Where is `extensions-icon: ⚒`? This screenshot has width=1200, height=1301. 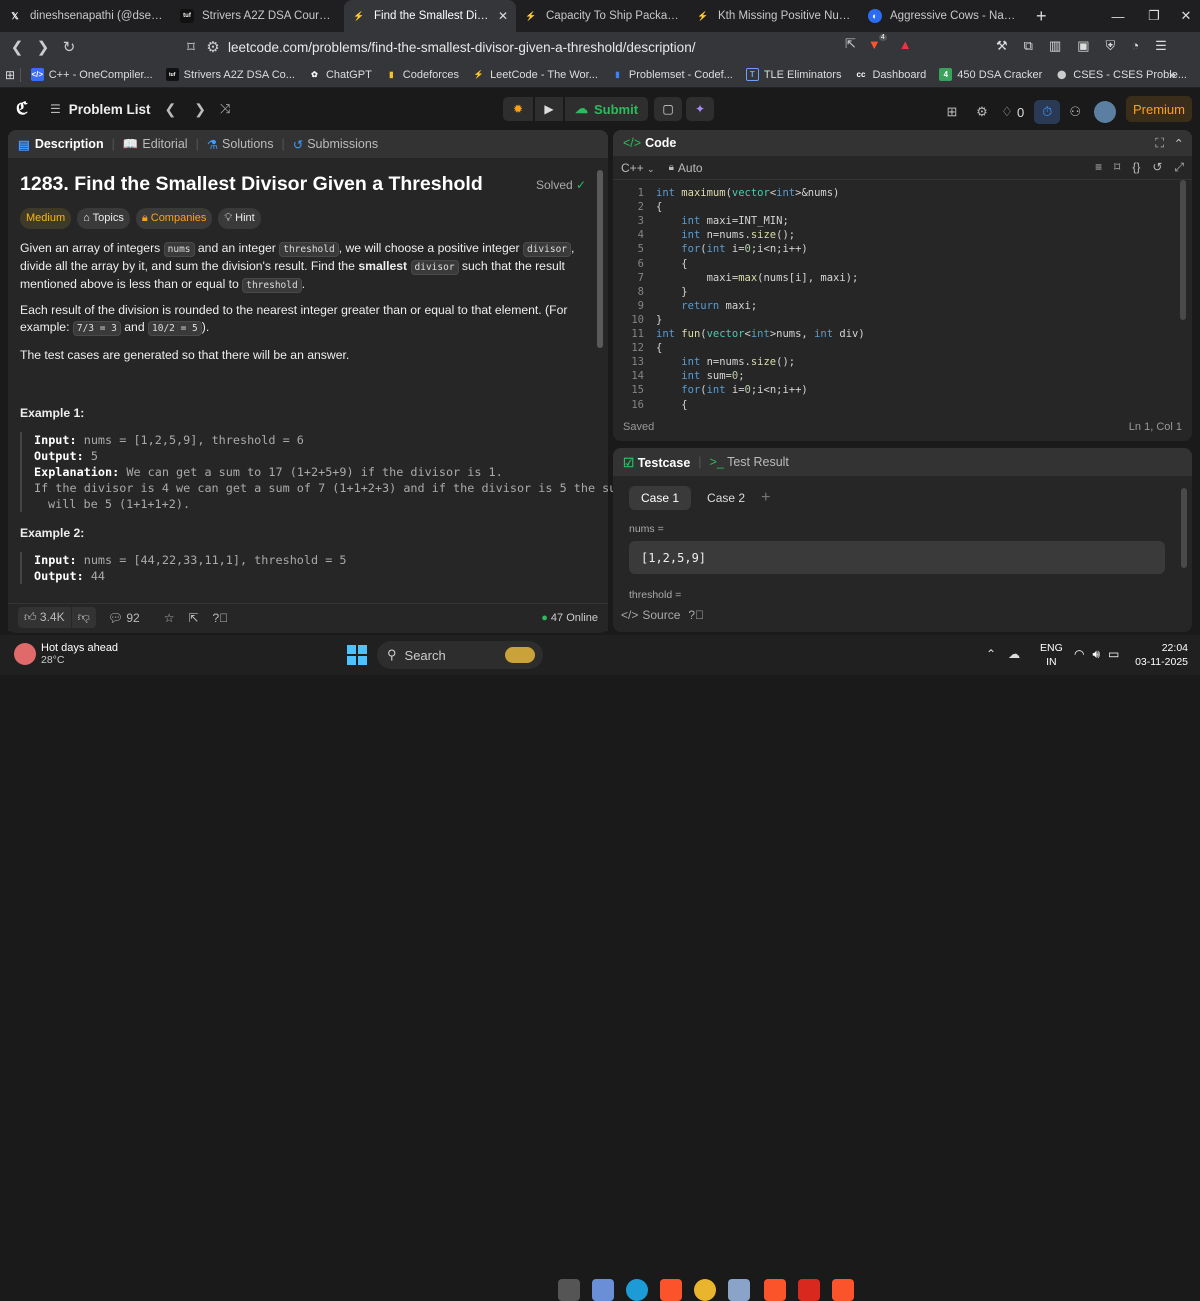
extensions-icon: ⚒ is located at coordinates (1002, 46).